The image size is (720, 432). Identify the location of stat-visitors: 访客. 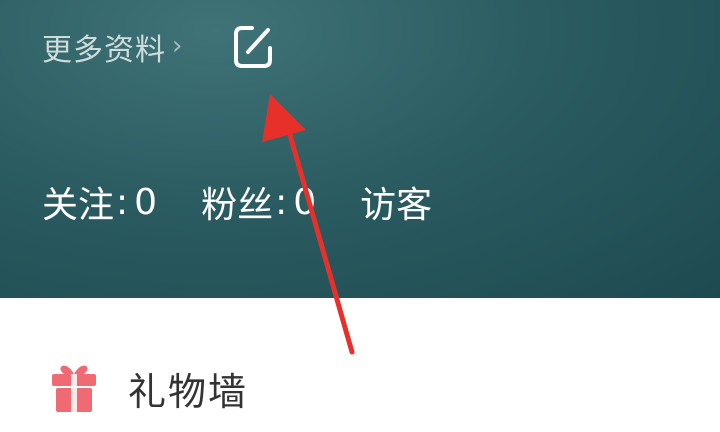
(396, 202).